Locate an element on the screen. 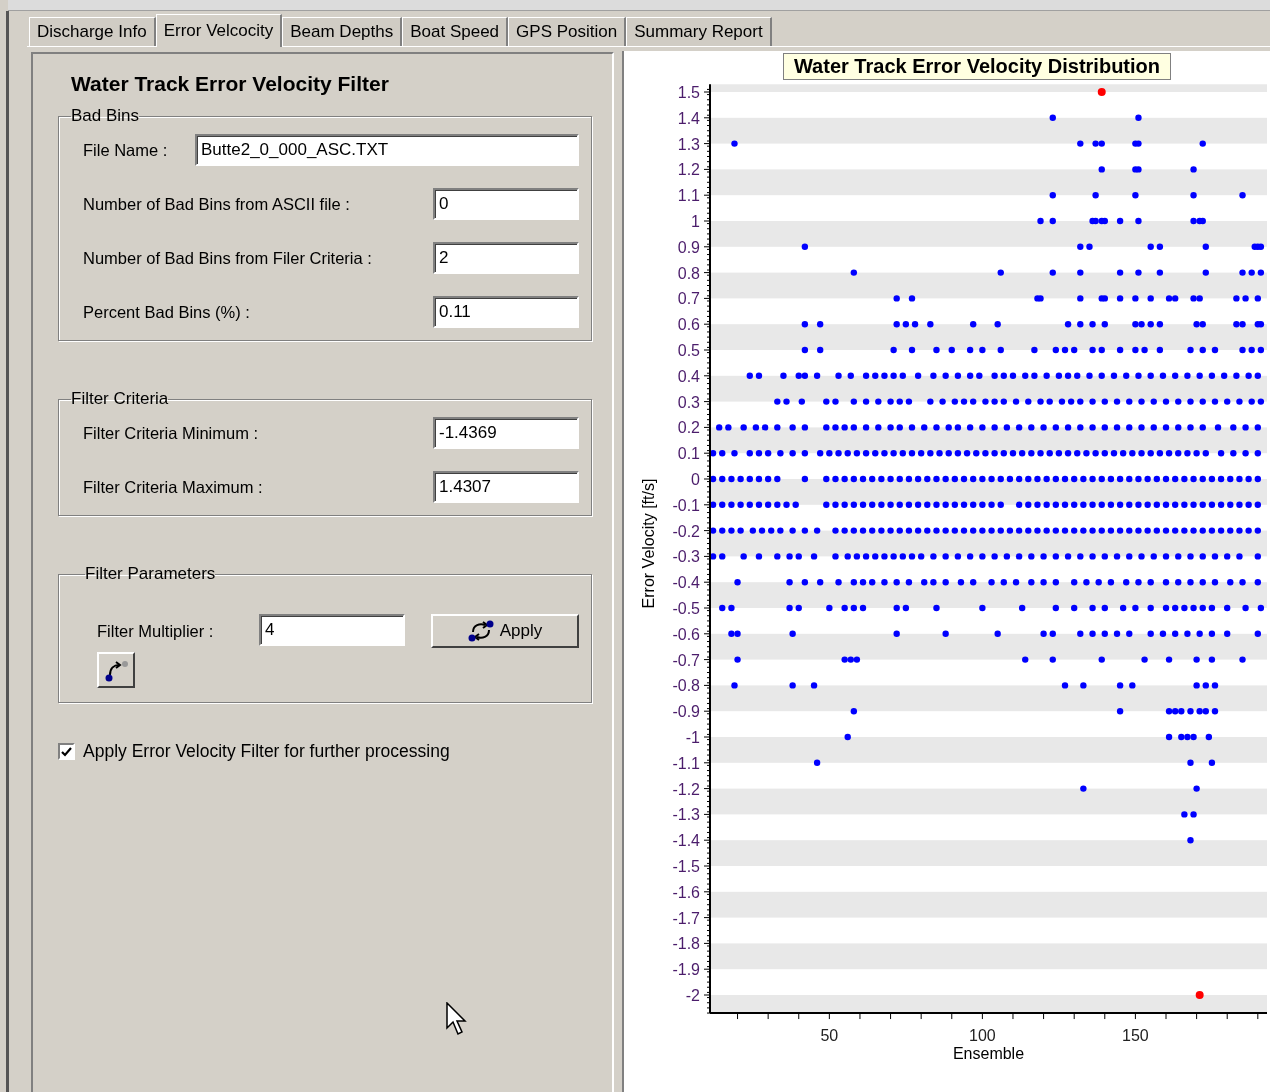  tab: Beam Depths is located at coordinates (342, 31).